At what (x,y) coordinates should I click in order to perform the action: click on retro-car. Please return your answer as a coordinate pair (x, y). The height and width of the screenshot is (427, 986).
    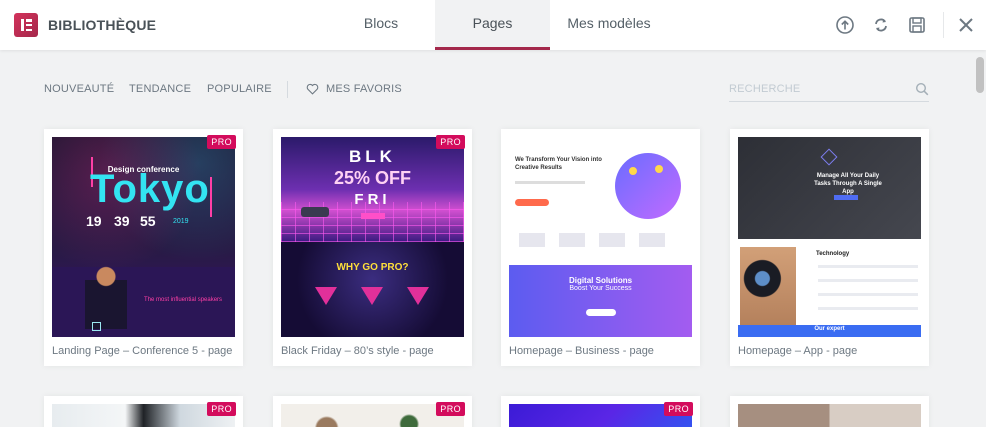
    Looking at the image, I should click on (315, 212).